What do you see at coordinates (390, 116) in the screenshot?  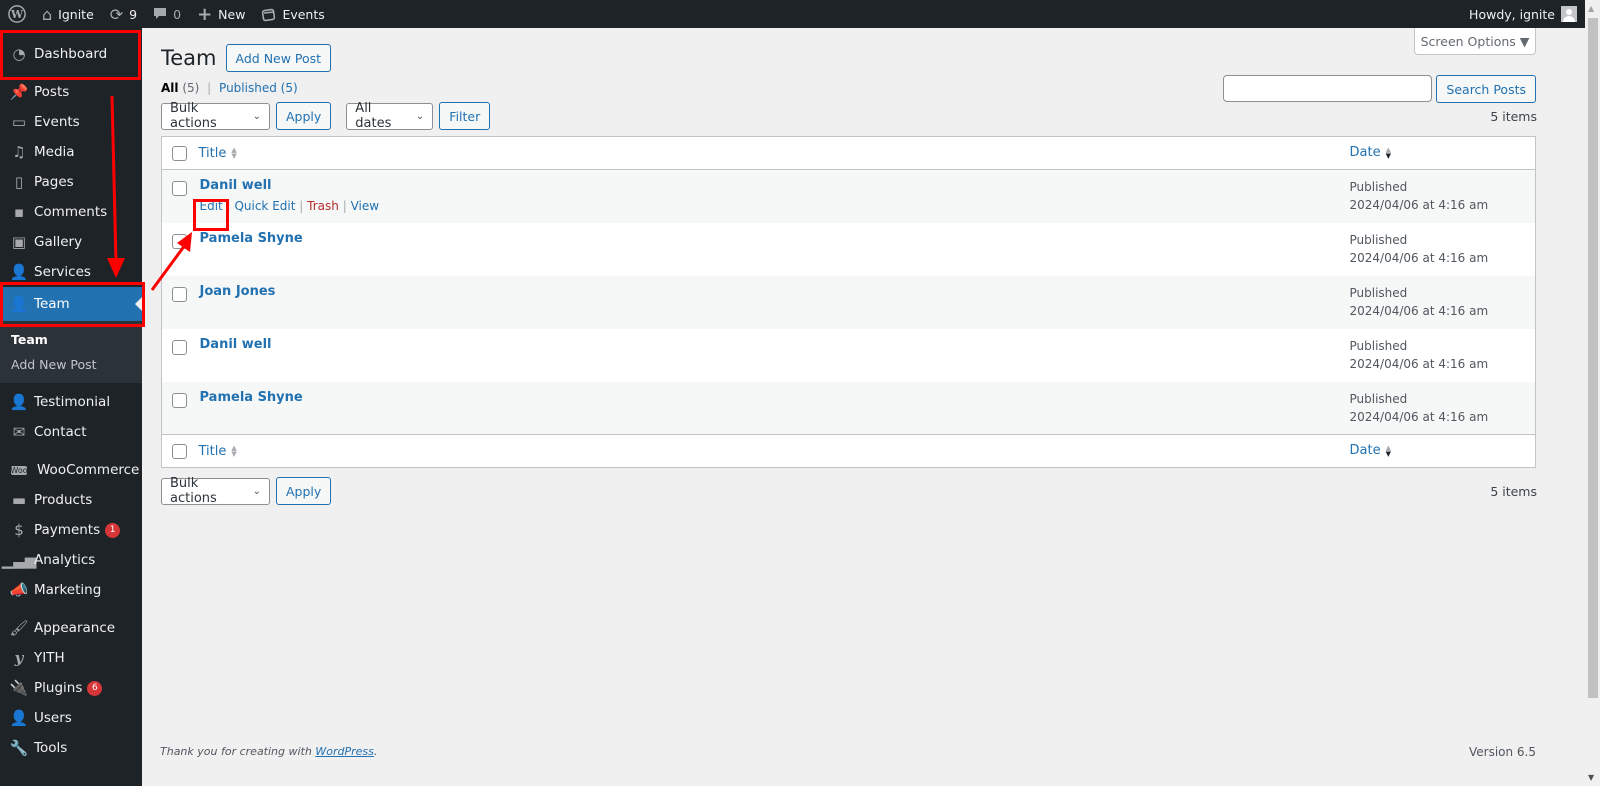 I see `dates-select: All dates ⌄` at bounding box center [390, 116].